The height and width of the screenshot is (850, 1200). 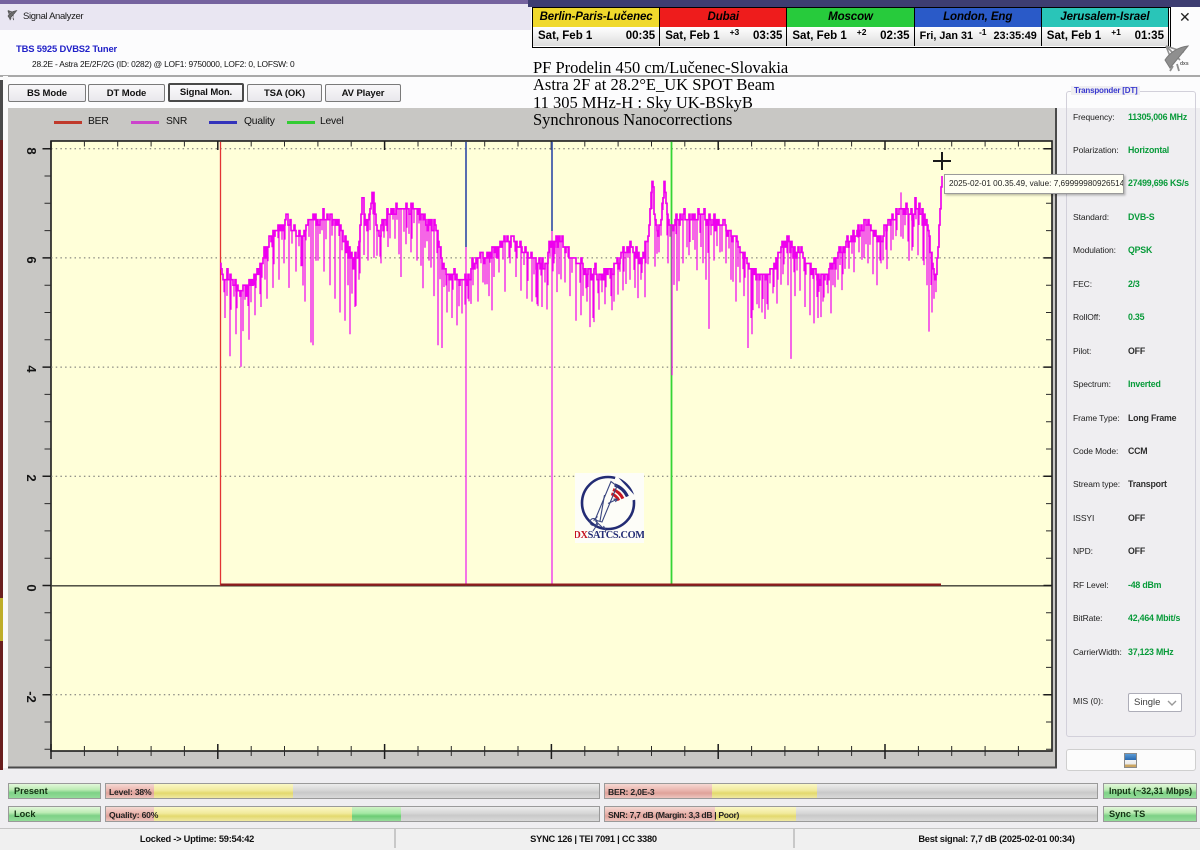 I want to click on svg-text: 8, so click(x=31, y=150).